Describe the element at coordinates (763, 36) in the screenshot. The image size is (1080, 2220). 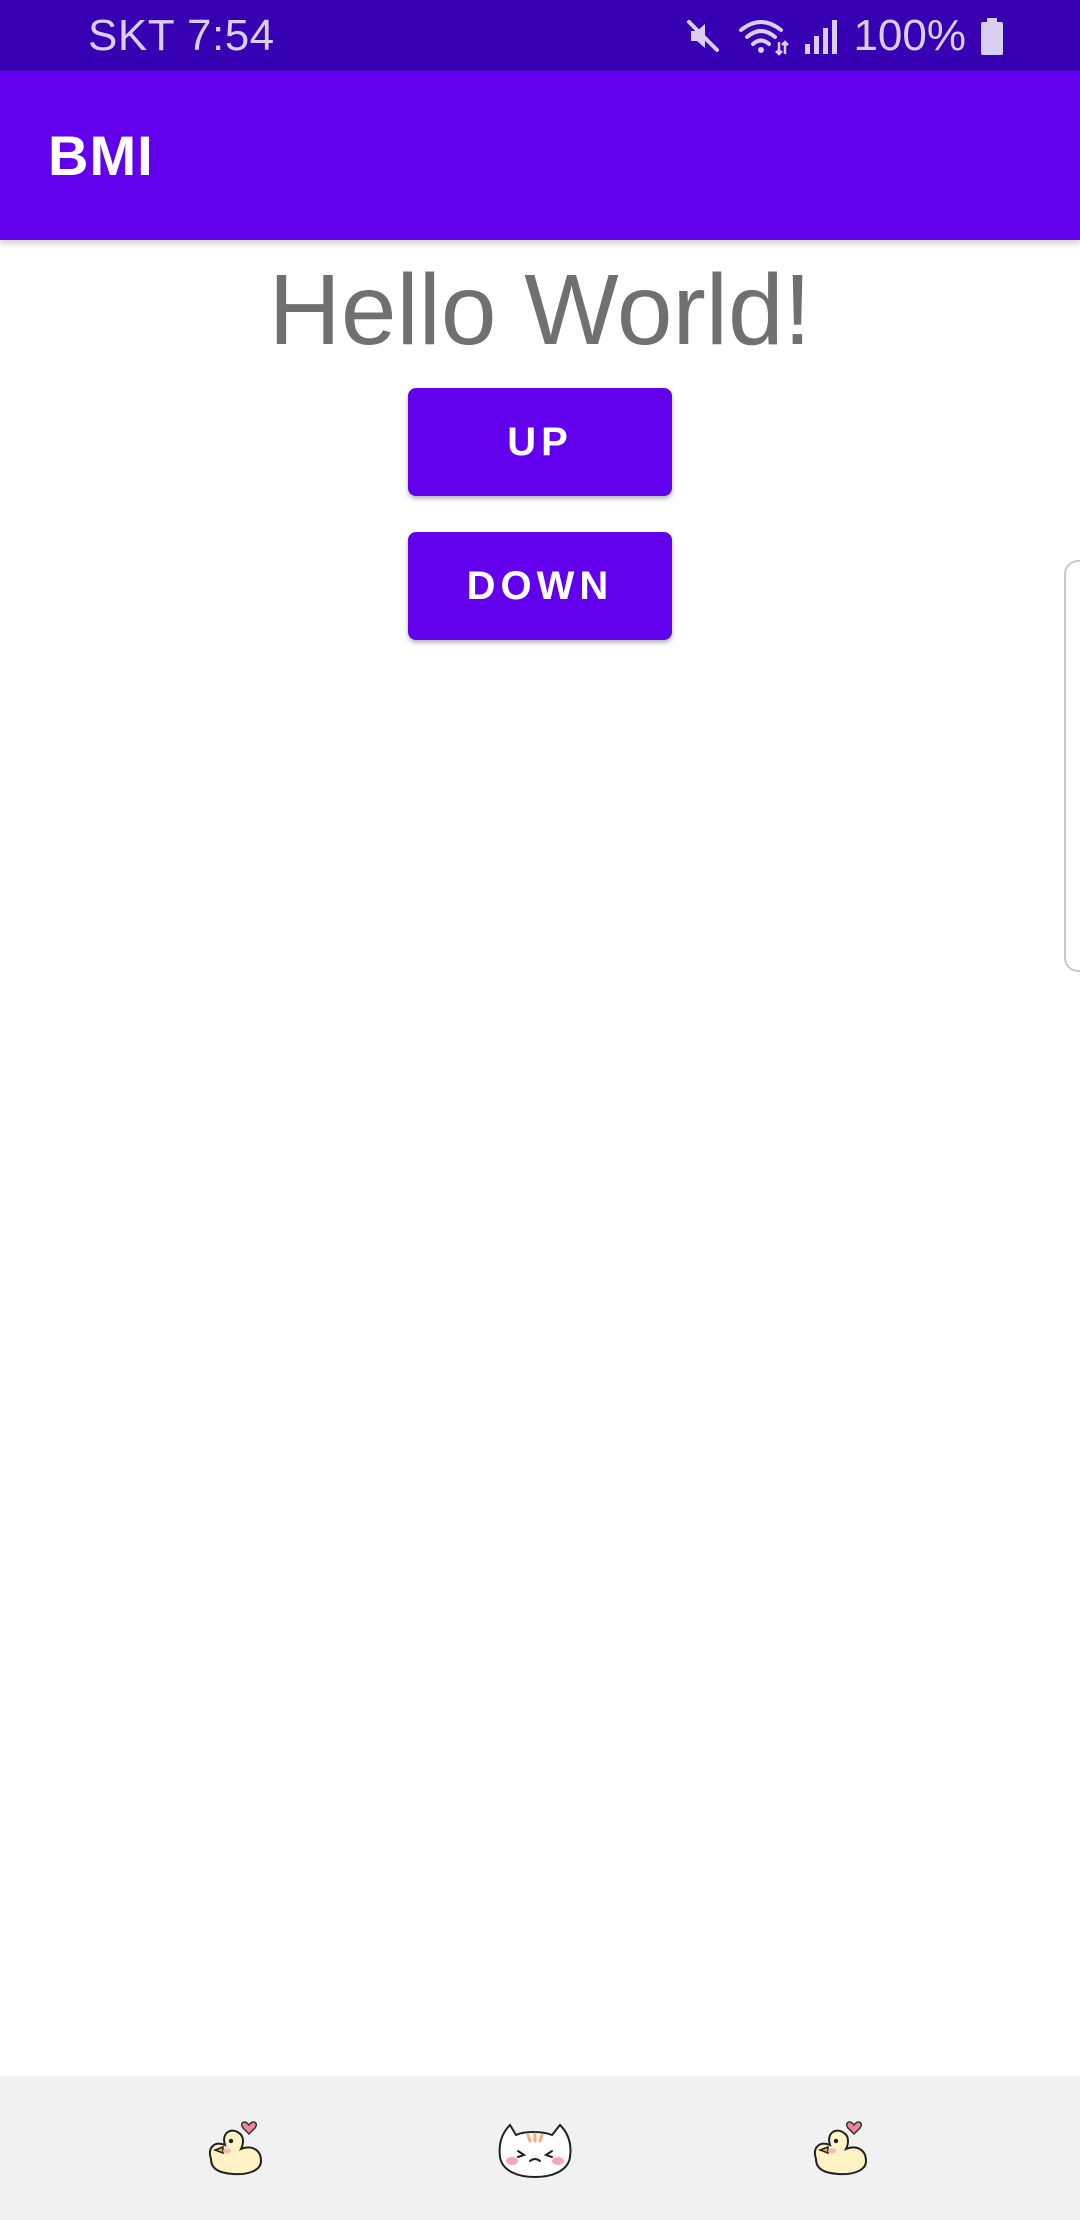
I see `wifi-icon` at that location.